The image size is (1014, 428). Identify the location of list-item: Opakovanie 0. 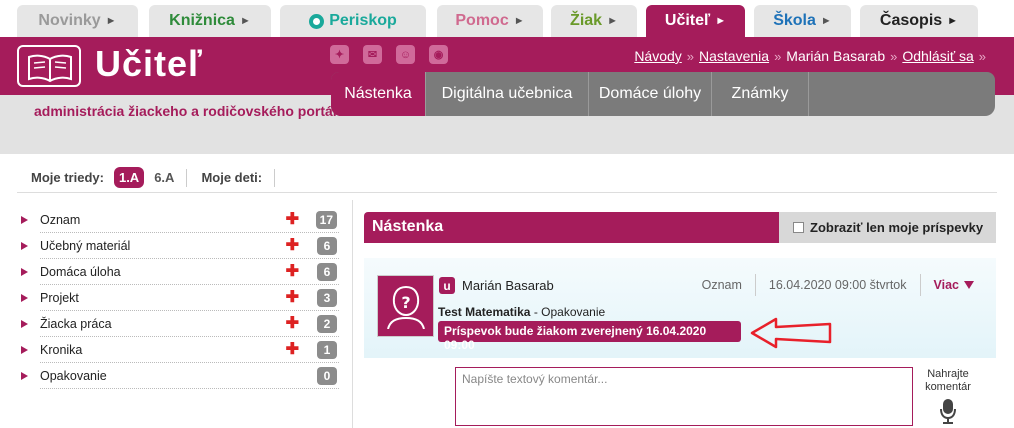
(178, 376).